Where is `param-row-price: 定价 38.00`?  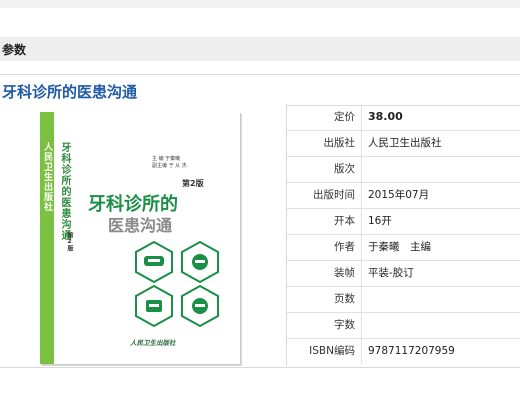
param-row-price: 定价 38.00 is located at coordinates (403, 117).